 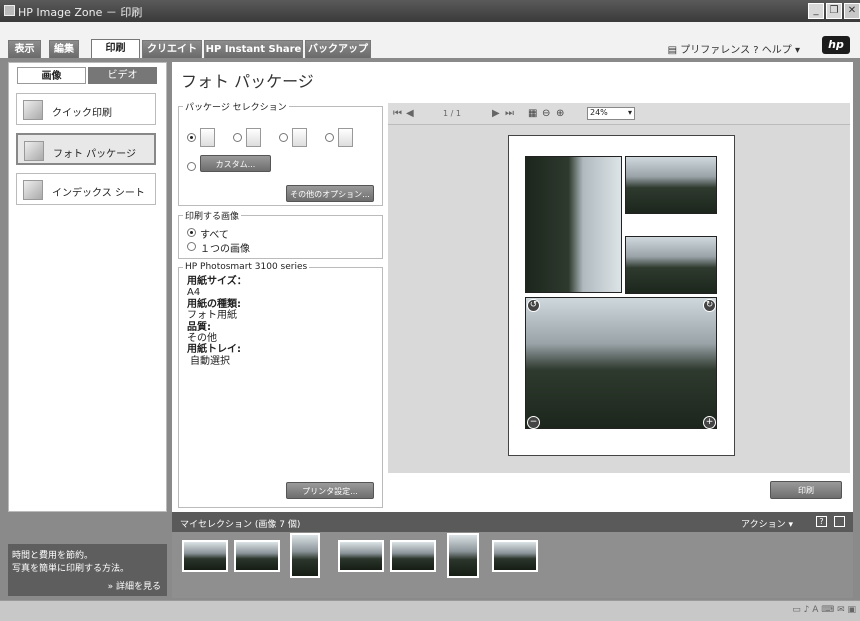 I want to click on tab-create: クリエイト, so click(x=172, y=49).